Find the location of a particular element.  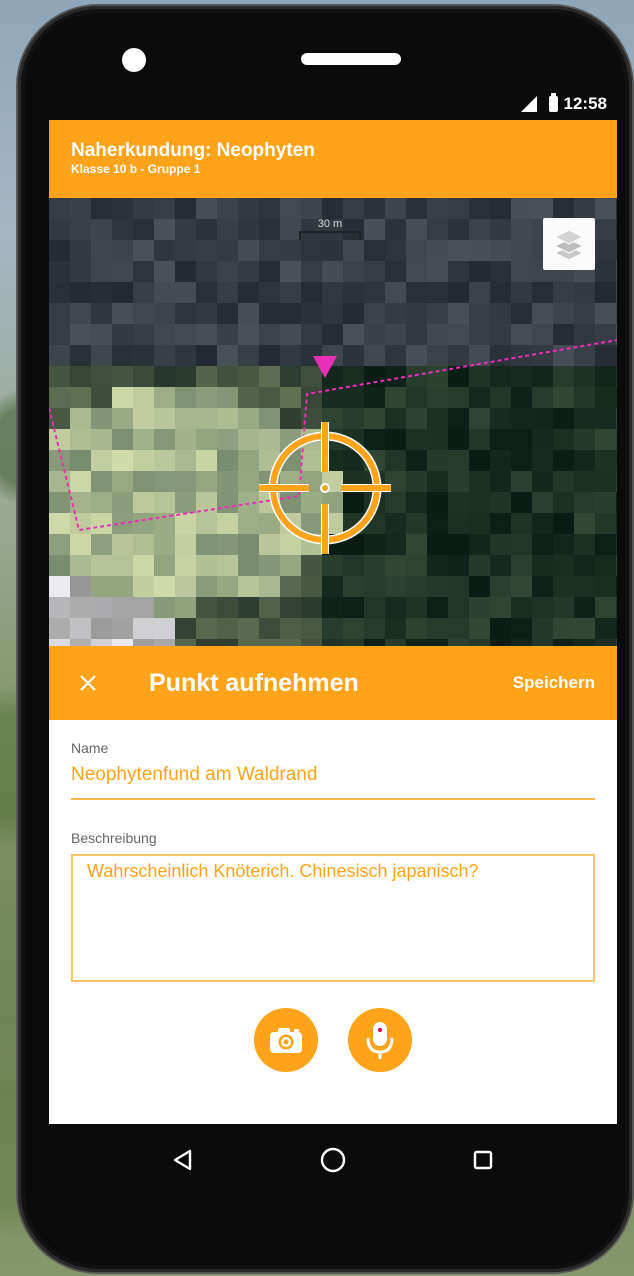

navigation-bar is located at coordinates (333, 1160).